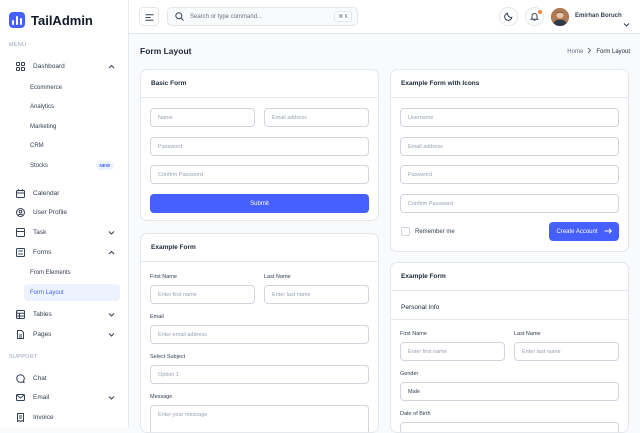 Image resolution: width=640 pixels, height=433 pixels. I want to click on sidebar-sub-crm: CRM, so click(72, 145).